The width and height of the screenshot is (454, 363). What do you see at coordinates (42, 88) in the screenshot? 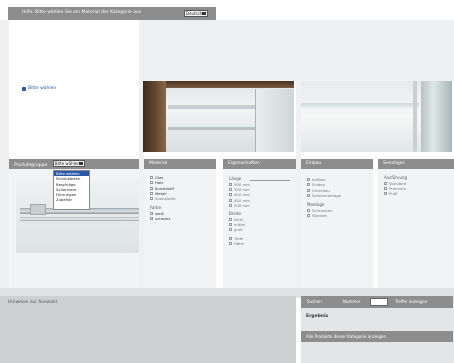
I see `language-option-label: Bitte wählen` at bounding box center [42, 88].